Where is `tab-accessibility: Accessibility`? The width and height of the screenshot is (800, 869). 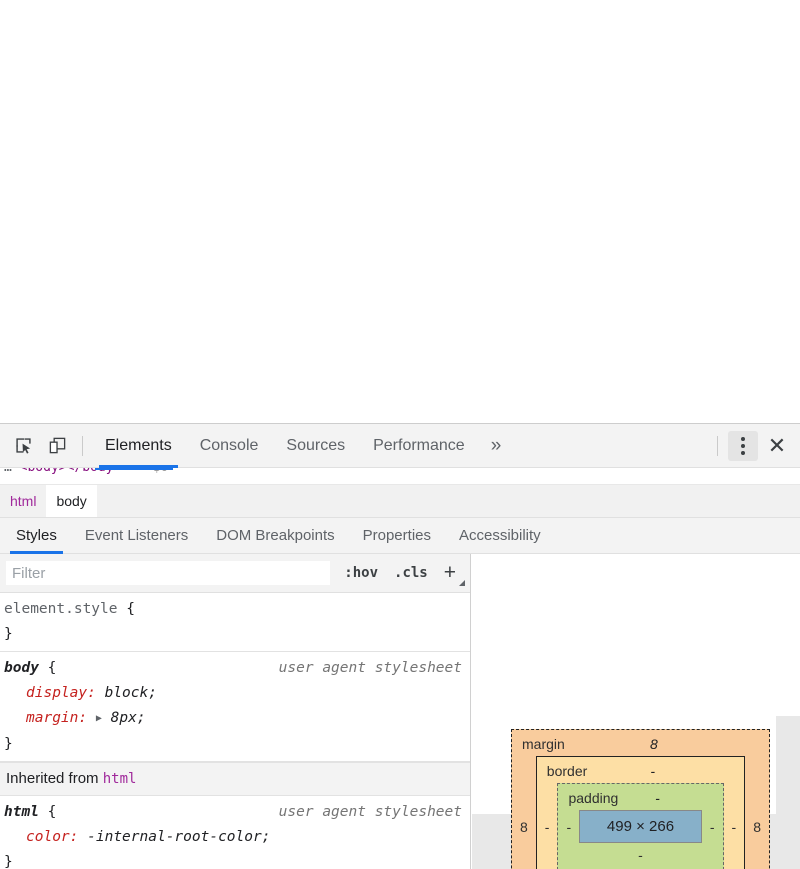 tab-accessibility: Accessibility is located at coordinates (500, 535).